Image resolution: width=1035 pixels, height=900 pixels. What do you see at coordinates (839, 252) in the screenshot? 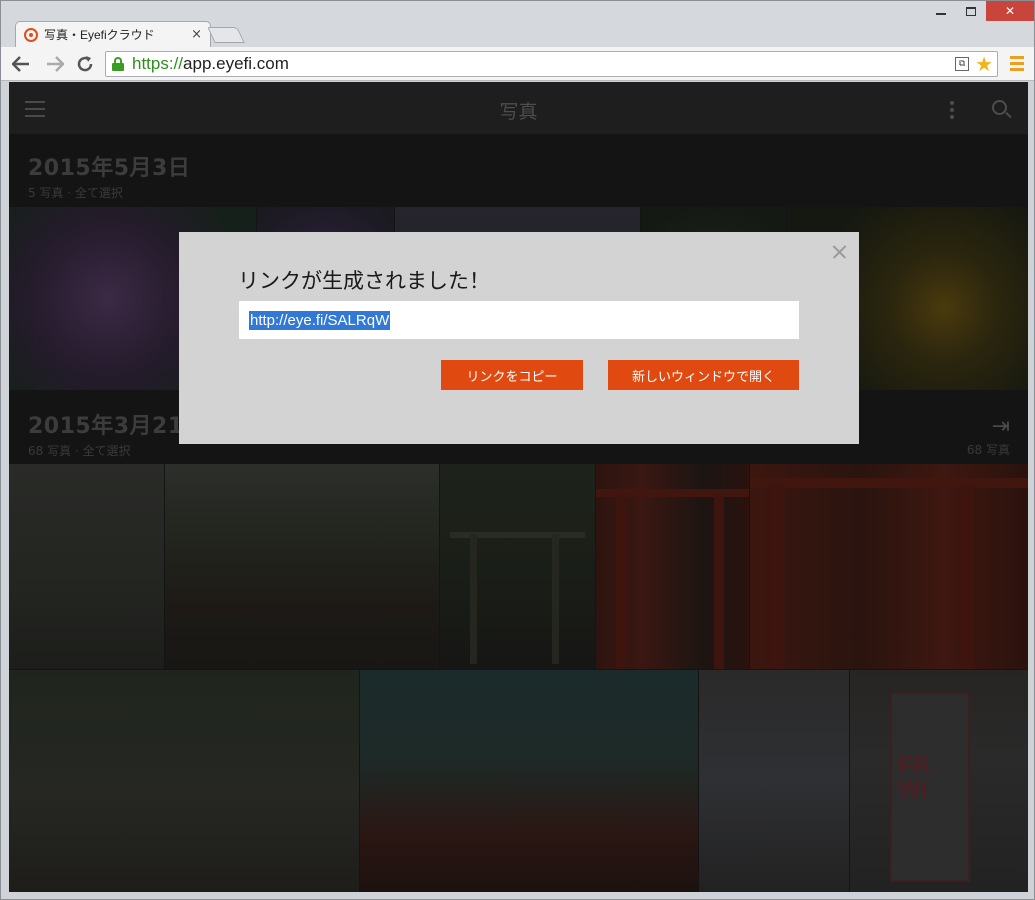
I see `close-icon` at bounding box center [839, 252].